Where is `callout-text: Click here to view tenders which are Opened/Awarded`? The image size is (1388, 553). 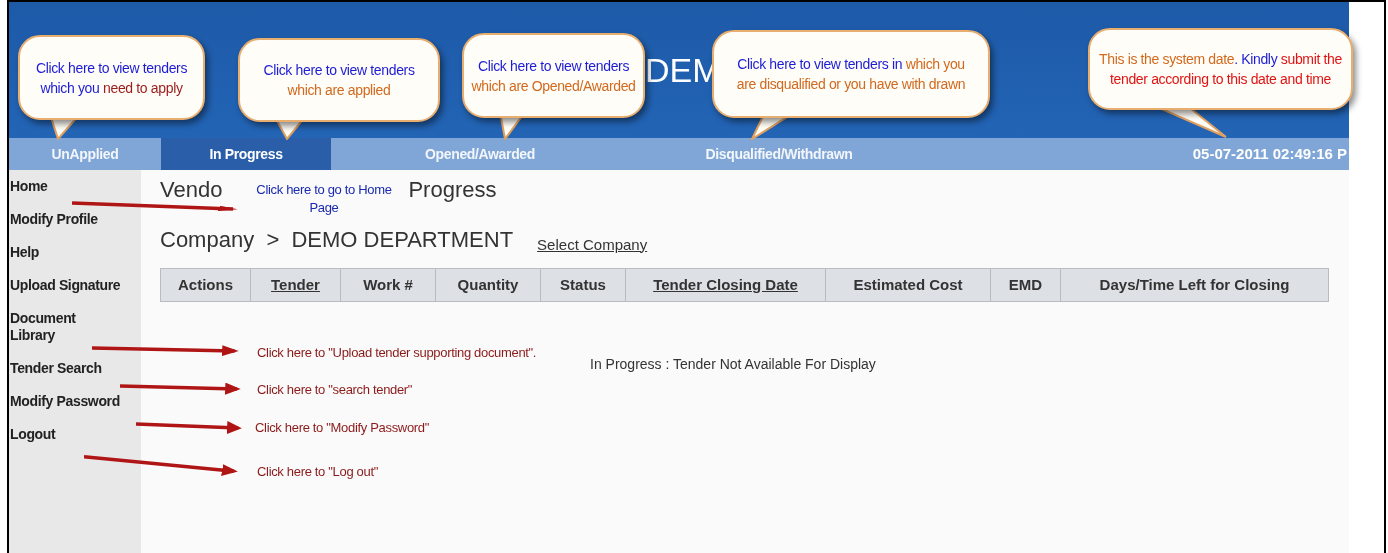 callout-text: Click here to view tenders which are Opened/Awarded is located at coordinates (553, 76).